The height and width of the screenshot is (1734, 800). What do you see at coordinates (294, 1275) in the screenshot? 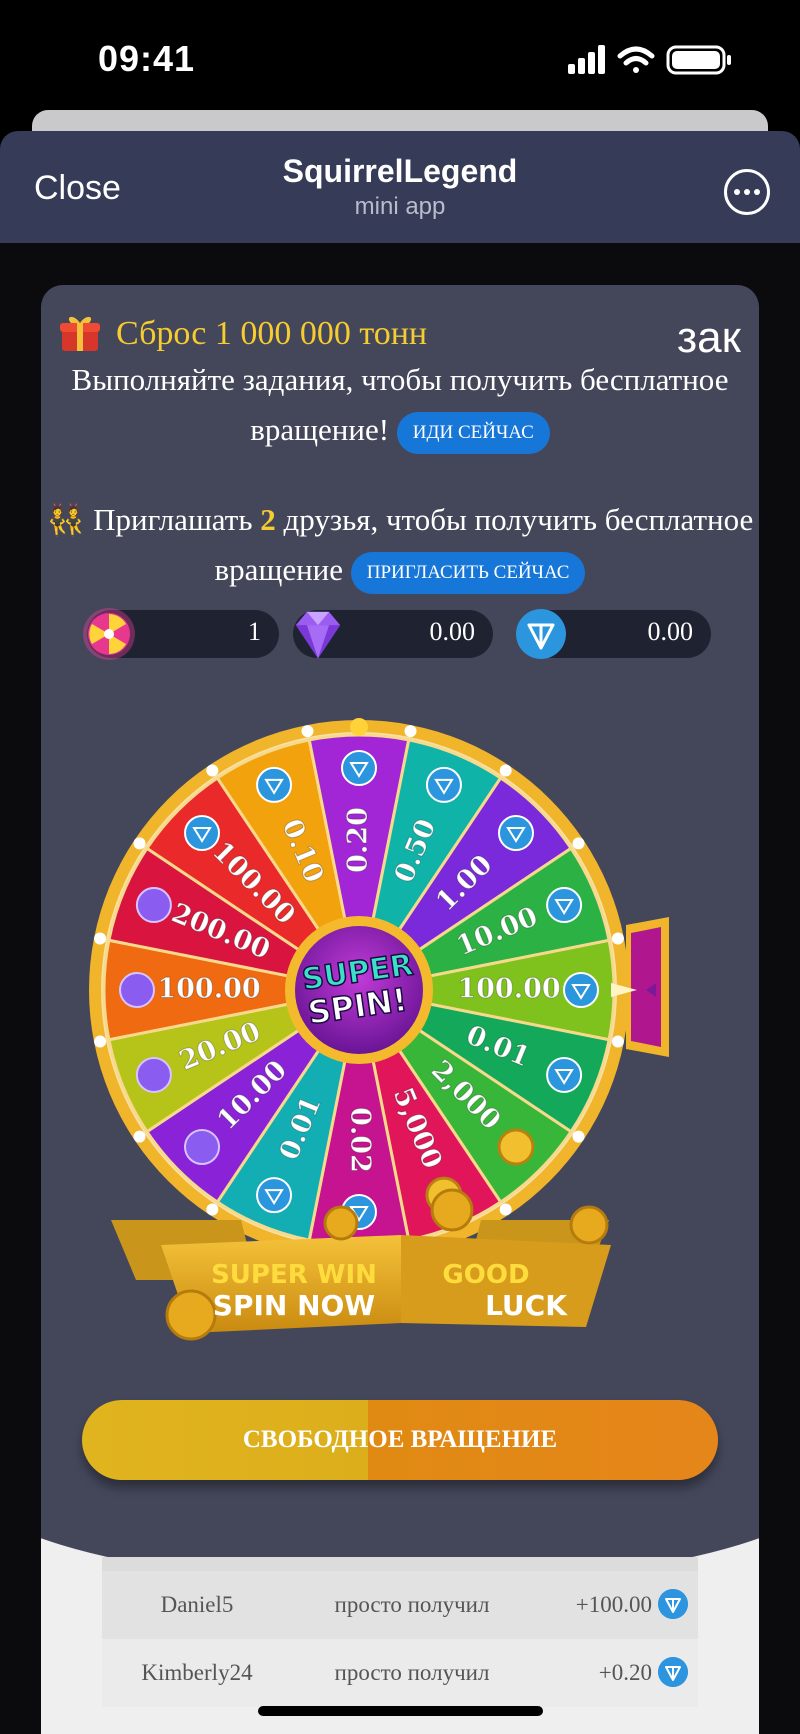
I see `banner-super-win: SUPER WIN` at bounding box center [294, 1275].